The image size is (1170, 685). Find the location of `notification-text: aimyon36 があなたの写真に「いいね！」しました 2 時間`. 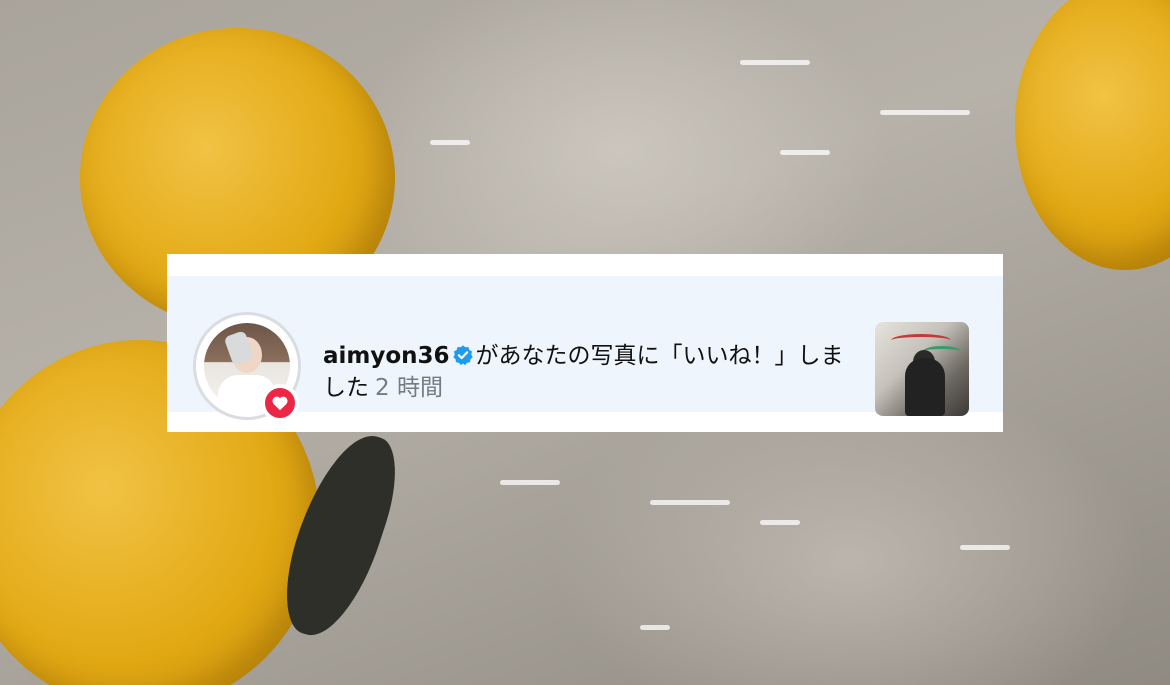

notification-text: aimyon36 があなたの写真に「いいね！」しました 2 時間 is located at coordinates (593, 372).